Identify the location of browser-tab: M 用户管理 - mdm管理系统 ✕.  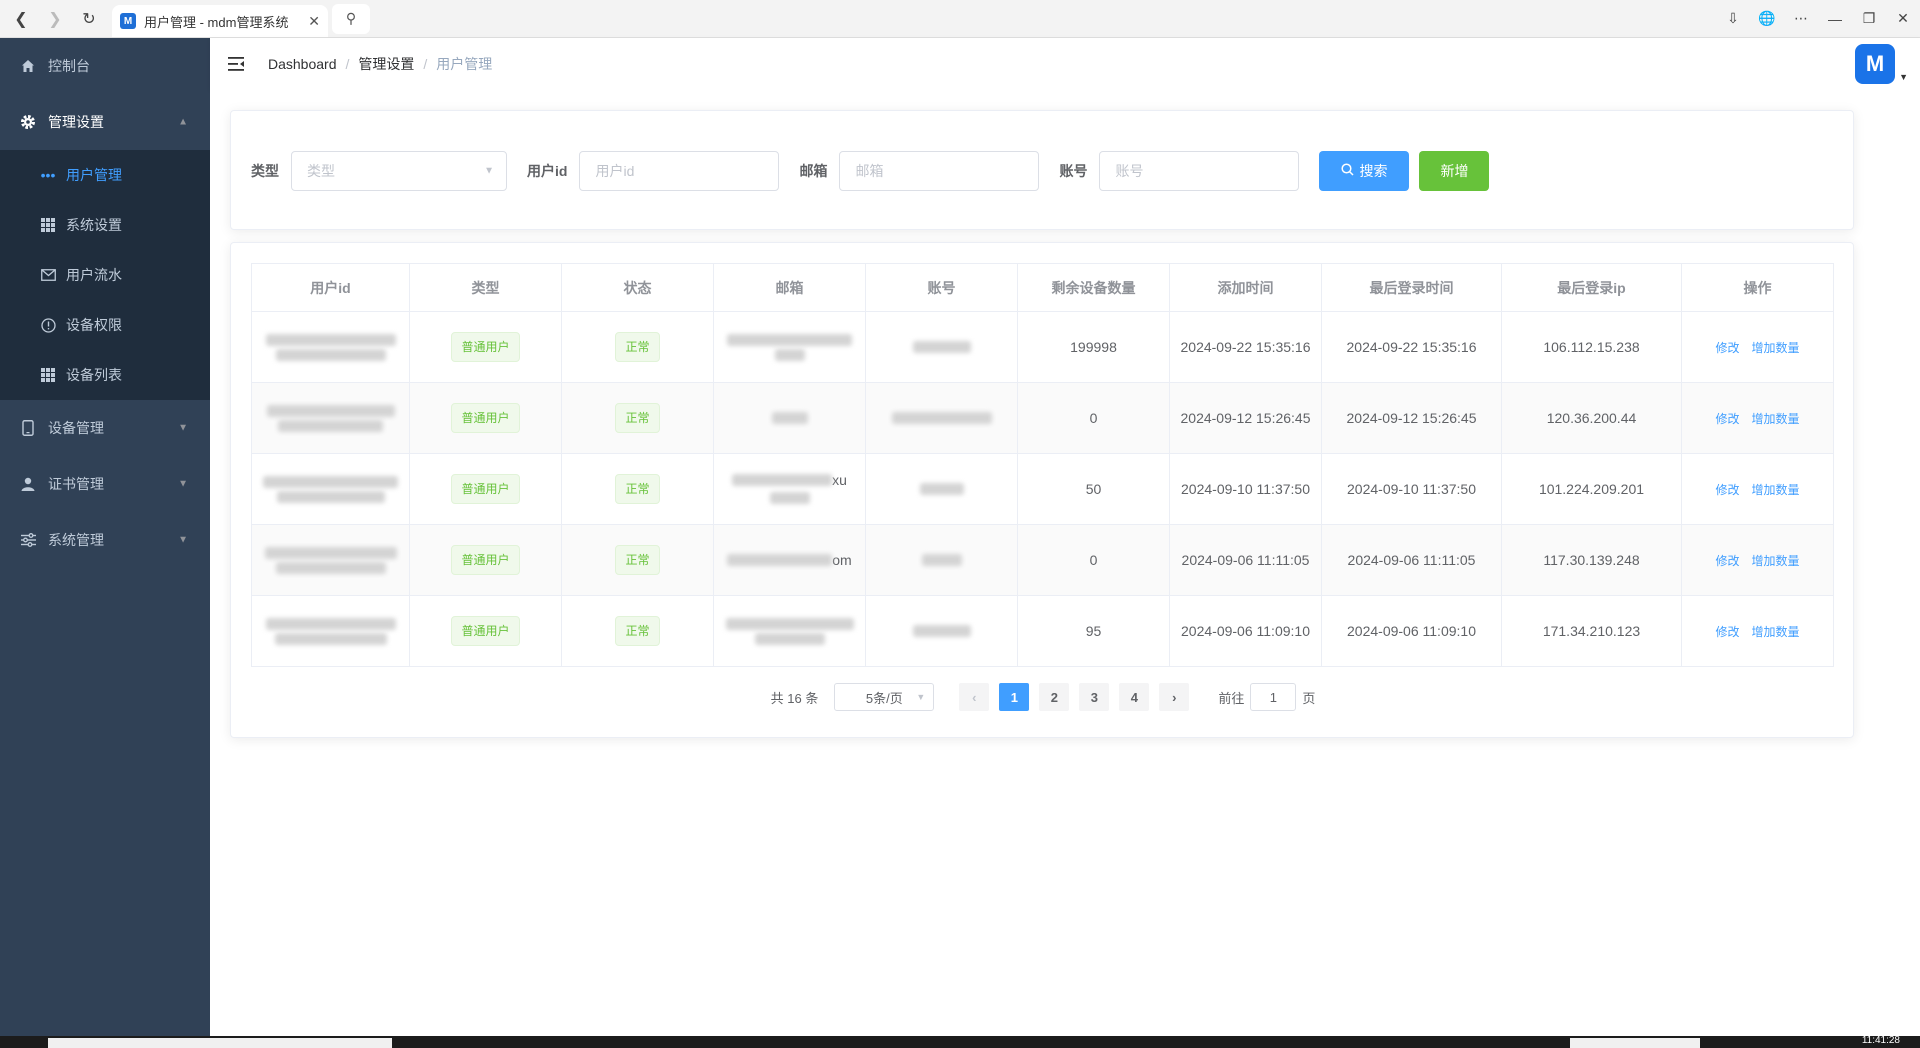
(220, 21).